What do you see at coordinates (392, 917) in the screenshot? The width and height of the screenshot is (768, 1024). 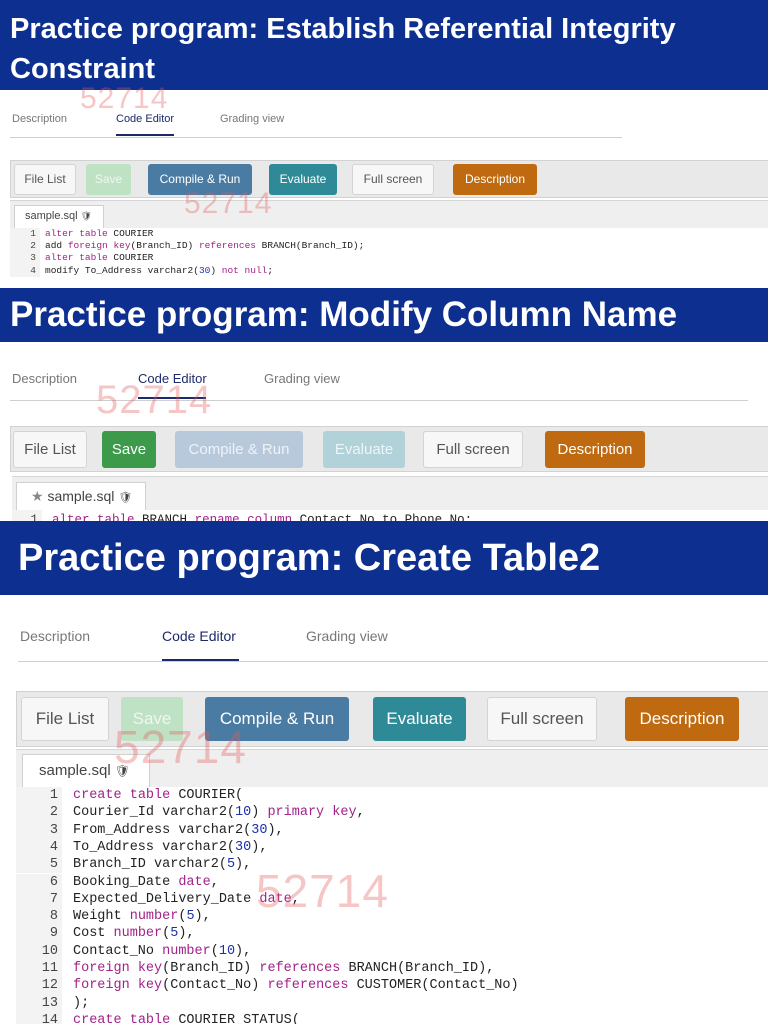 I see `code-line: 8 Weight number(5),` at bounding box center [392, 917].